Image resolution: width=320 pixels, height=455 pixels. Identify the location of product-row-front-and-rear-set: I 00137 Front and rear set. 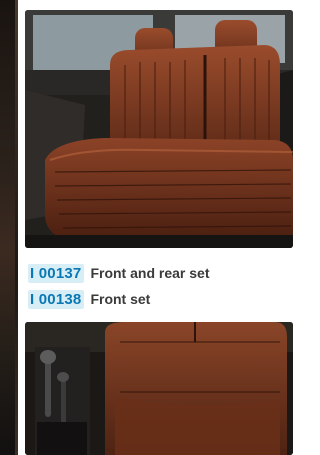
(118, 273).